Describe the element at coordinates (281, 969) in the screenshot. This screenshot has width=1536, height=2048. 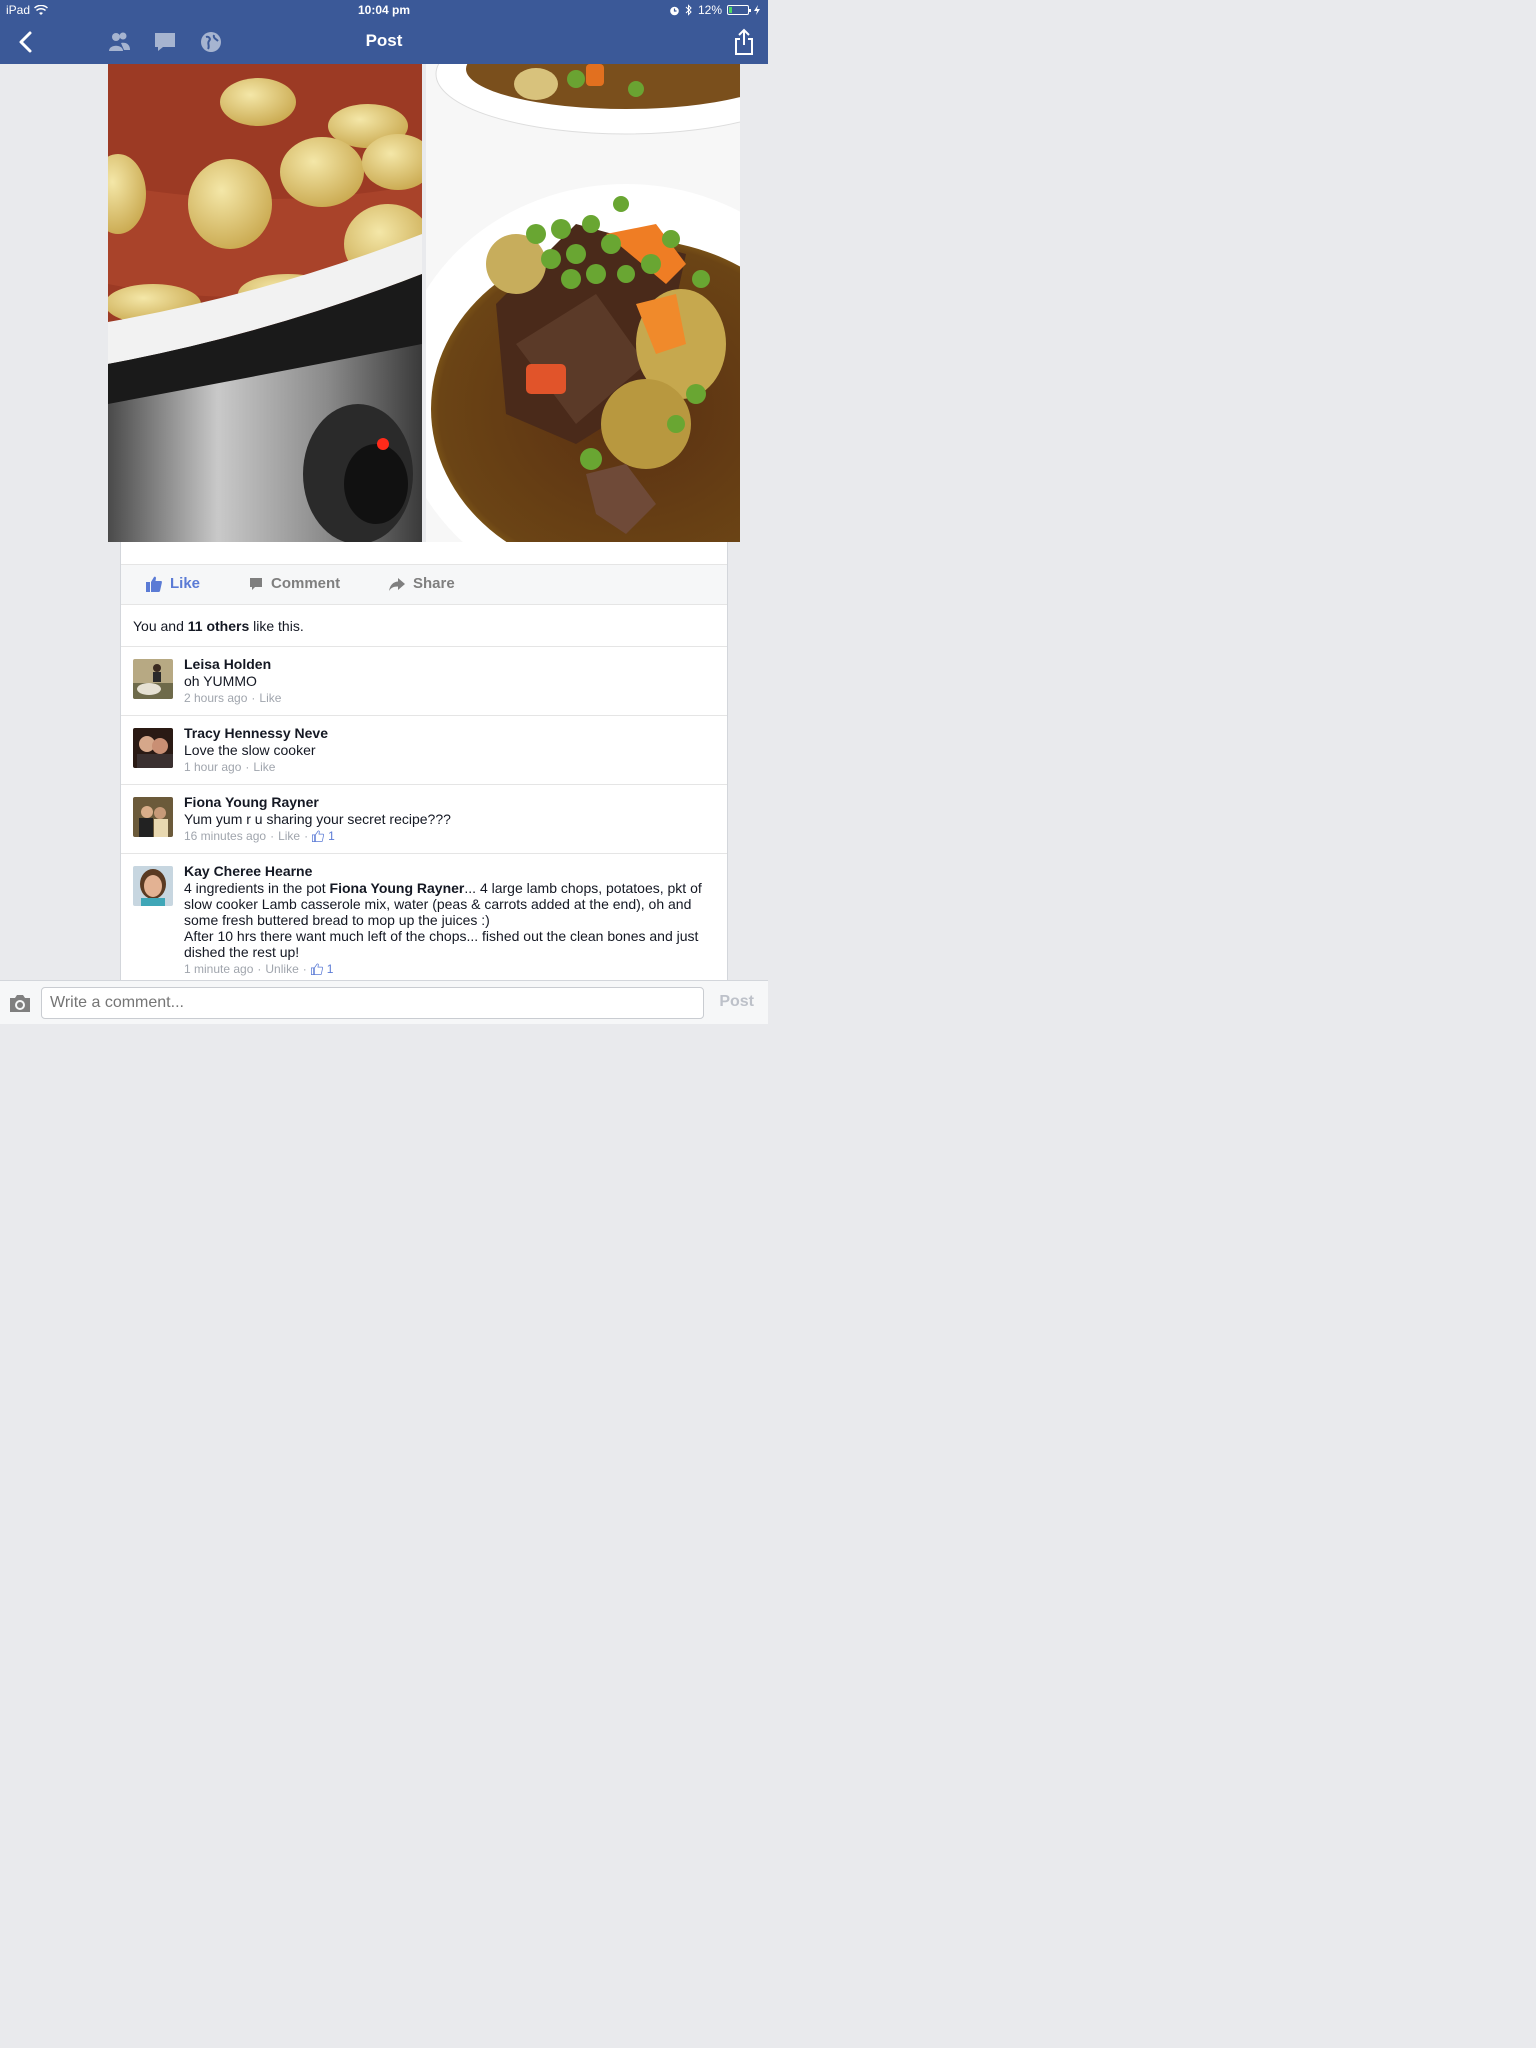
I see `comment-unlike-link: Unlike` at that location.